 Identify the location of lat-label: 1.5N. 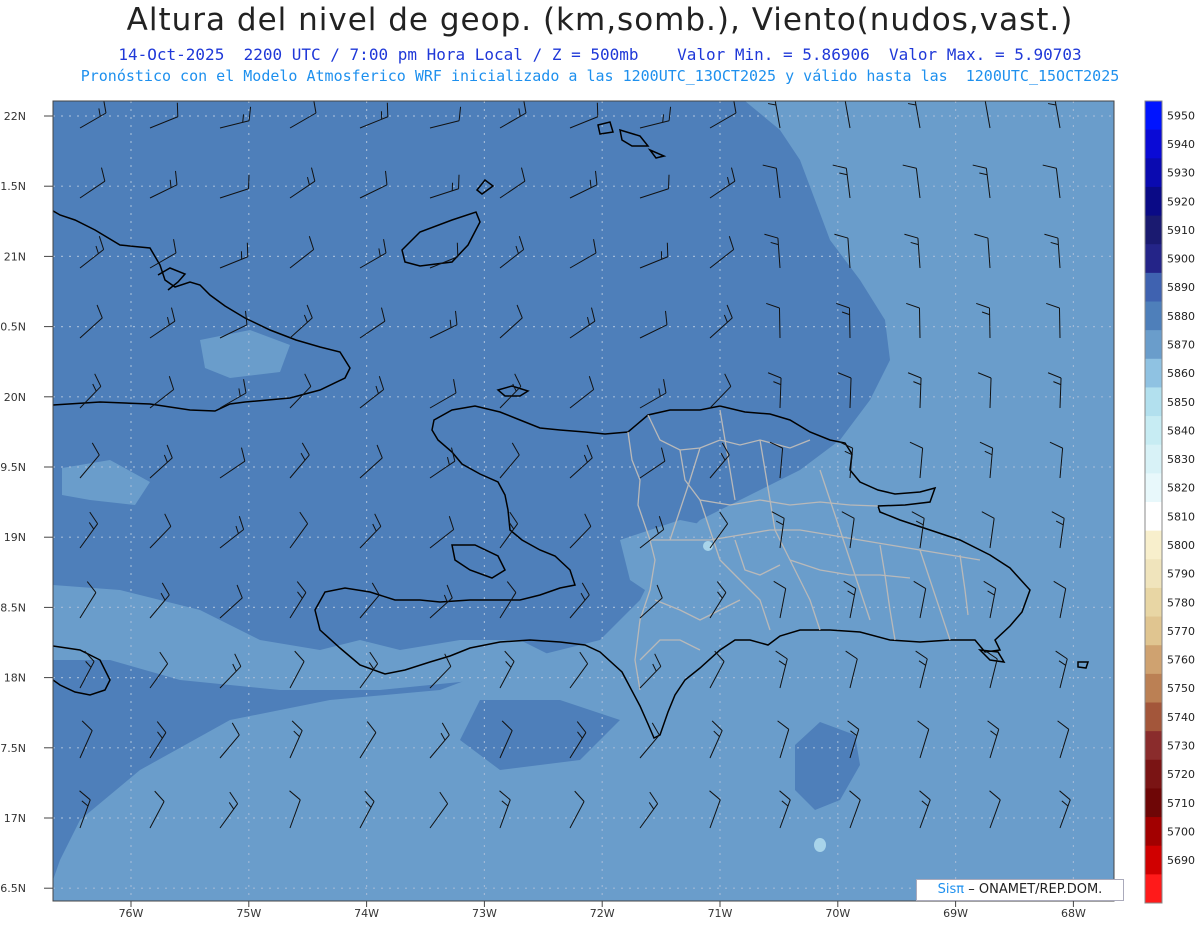
(13, 186).